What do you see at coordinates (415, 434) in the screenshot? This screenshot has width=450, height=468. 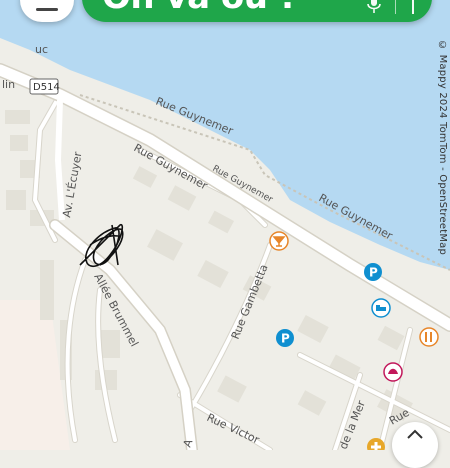 I see `chevron-up-icon` at bounding box center [415, 434].